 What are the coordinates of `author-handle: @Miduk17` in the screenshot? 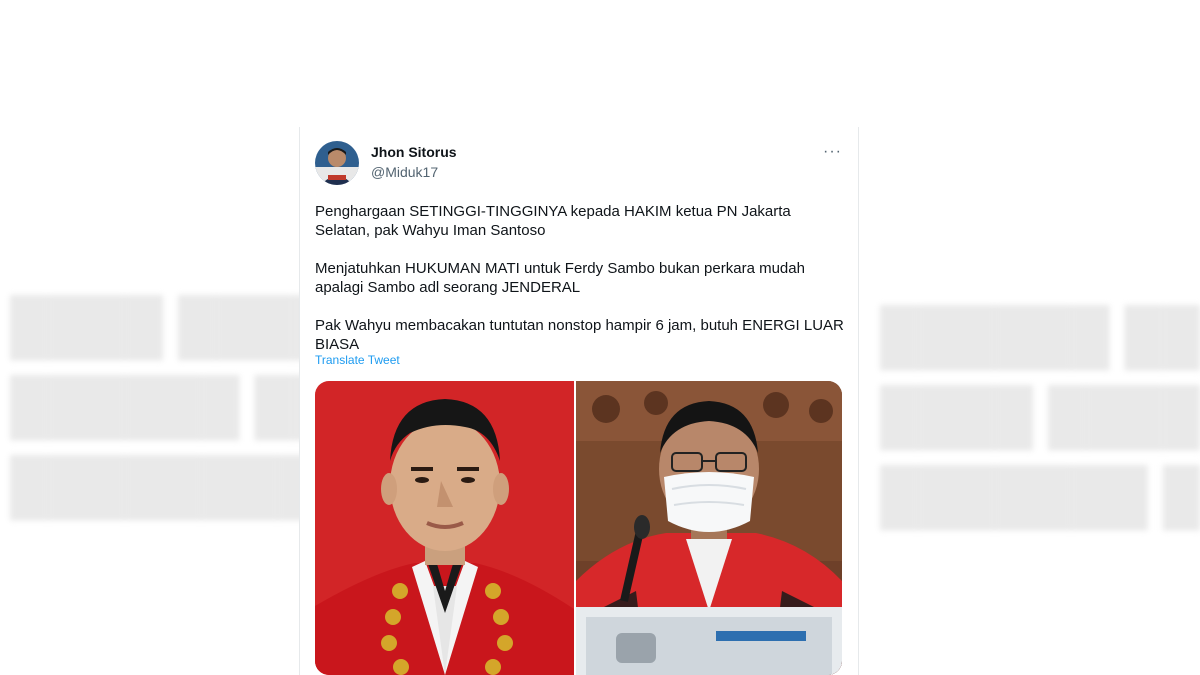 It's located at (404, 172).